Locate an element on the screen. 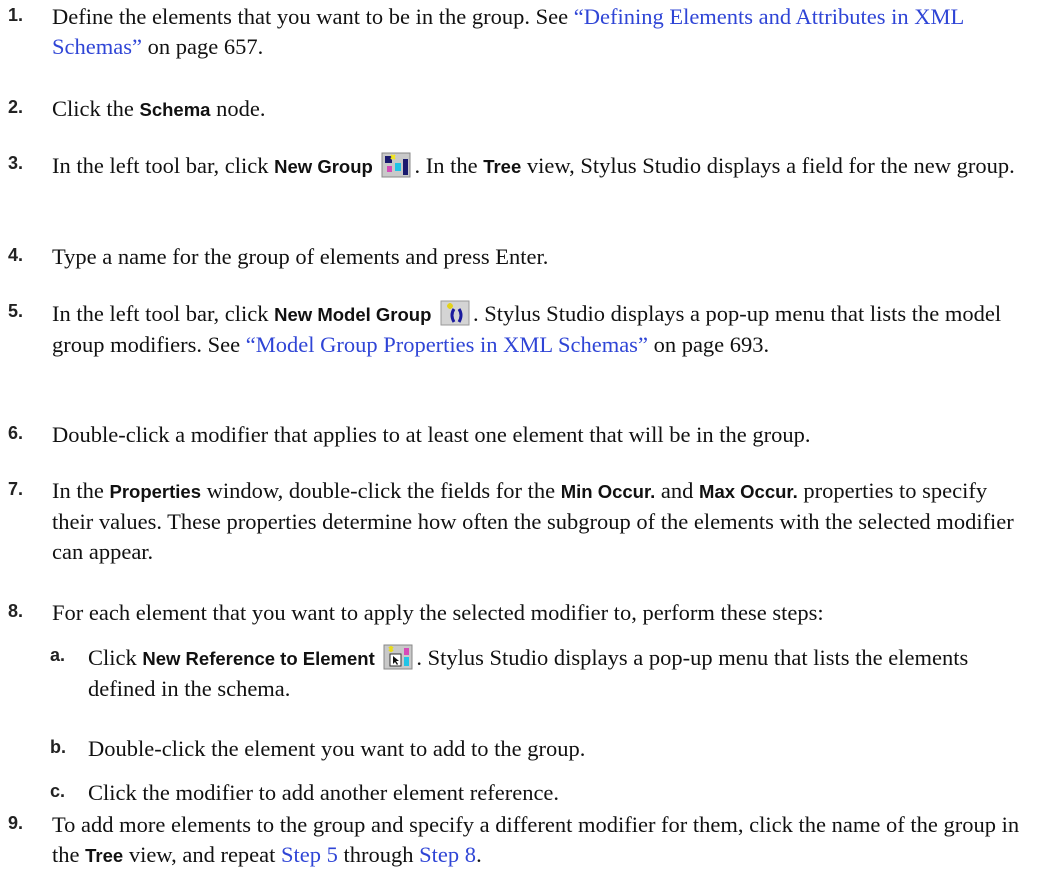 The height and width of the screenshot is (871, 1056). step-number: 9. is located at coordinates (16, 823).